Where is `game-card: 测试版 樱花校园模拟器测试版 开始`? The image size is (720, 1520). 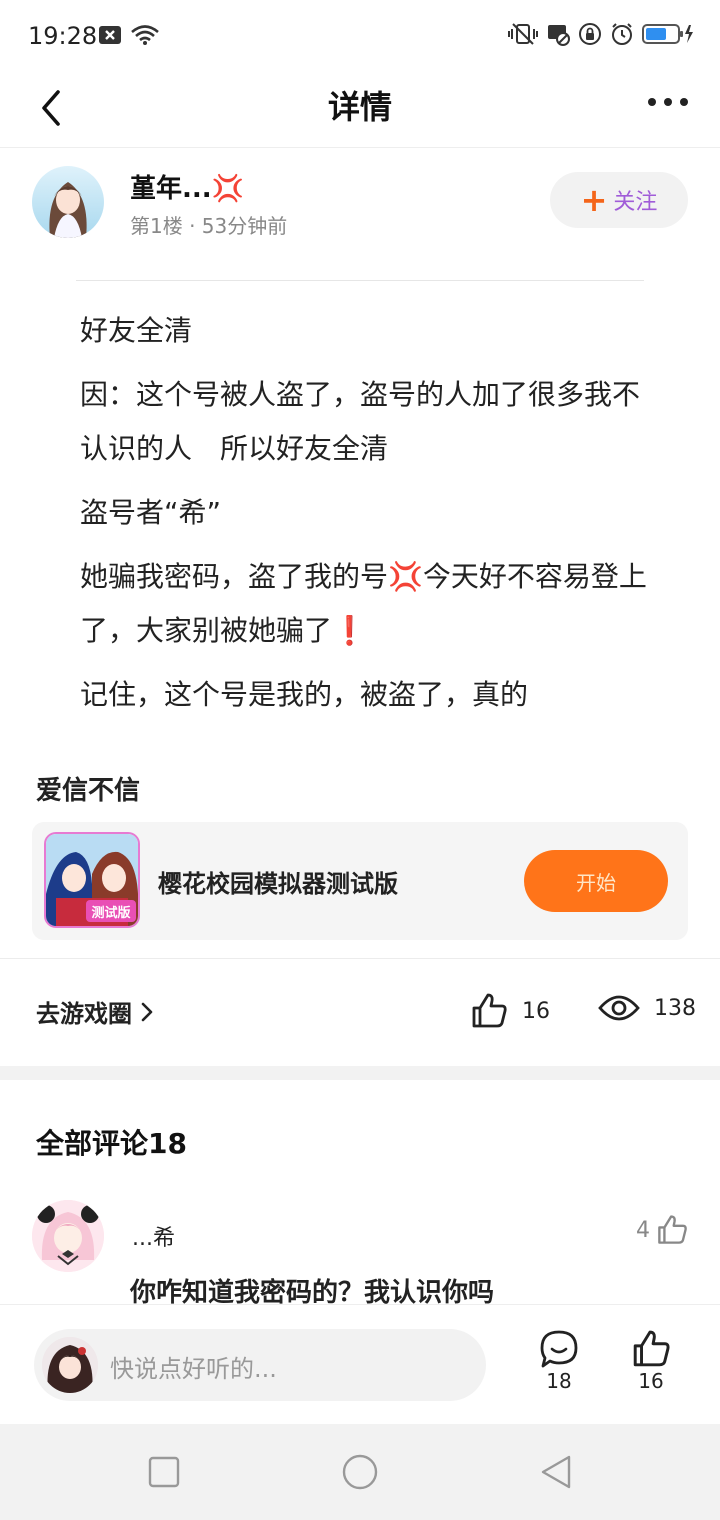
game-card: 测试版 樱花校园模拟器测试版 开始 is located at coordinates (360, 881).